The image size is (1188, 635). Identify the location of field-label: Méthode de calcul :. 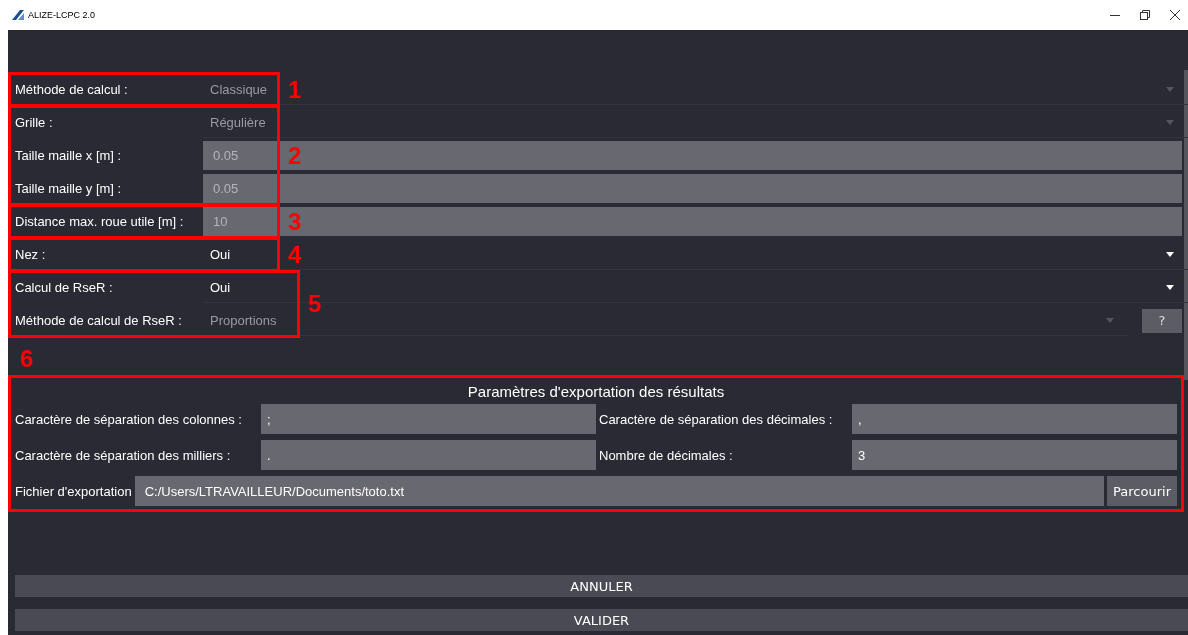
(71, 89).